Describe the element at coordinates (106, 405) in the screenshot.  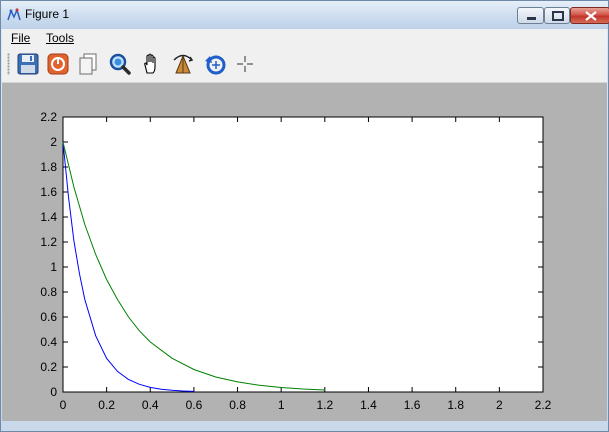
I see `x-tick-label: 0.2` at that location.